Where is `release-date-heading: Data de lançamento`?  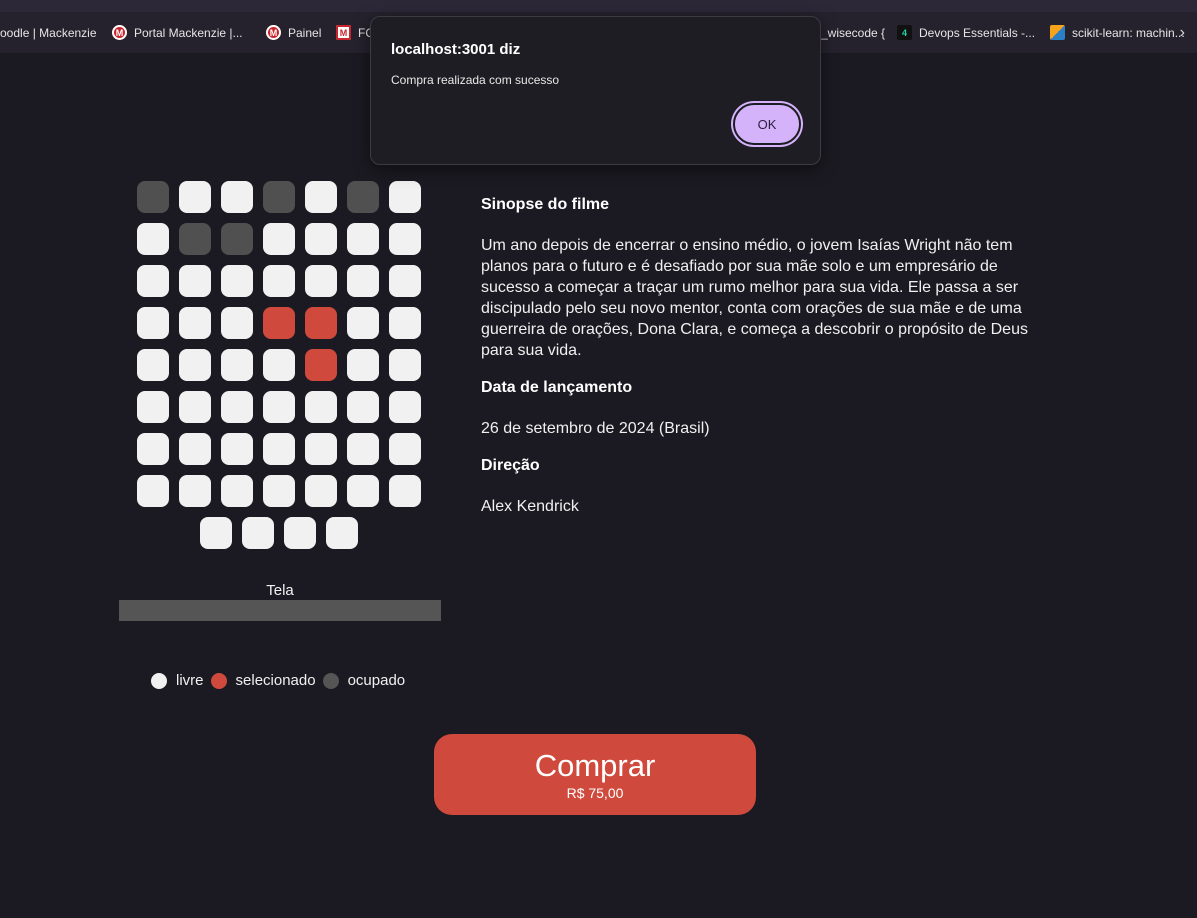
release-date-heading: Data de lançamento is located at coordinates (557, 387).